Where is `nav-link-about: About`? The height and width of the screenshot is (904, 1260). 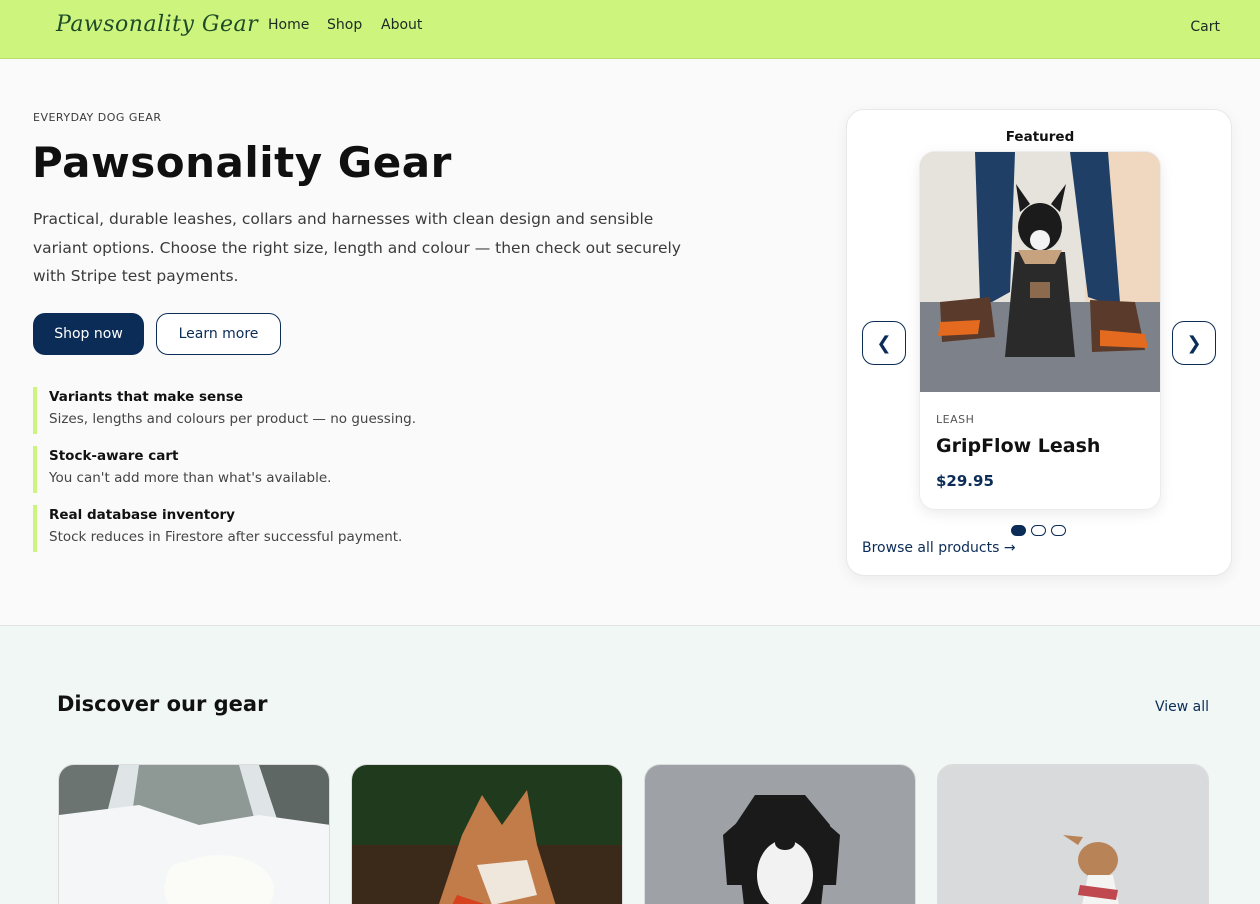
nav-link-about: About is located at coordinates (401, 25).